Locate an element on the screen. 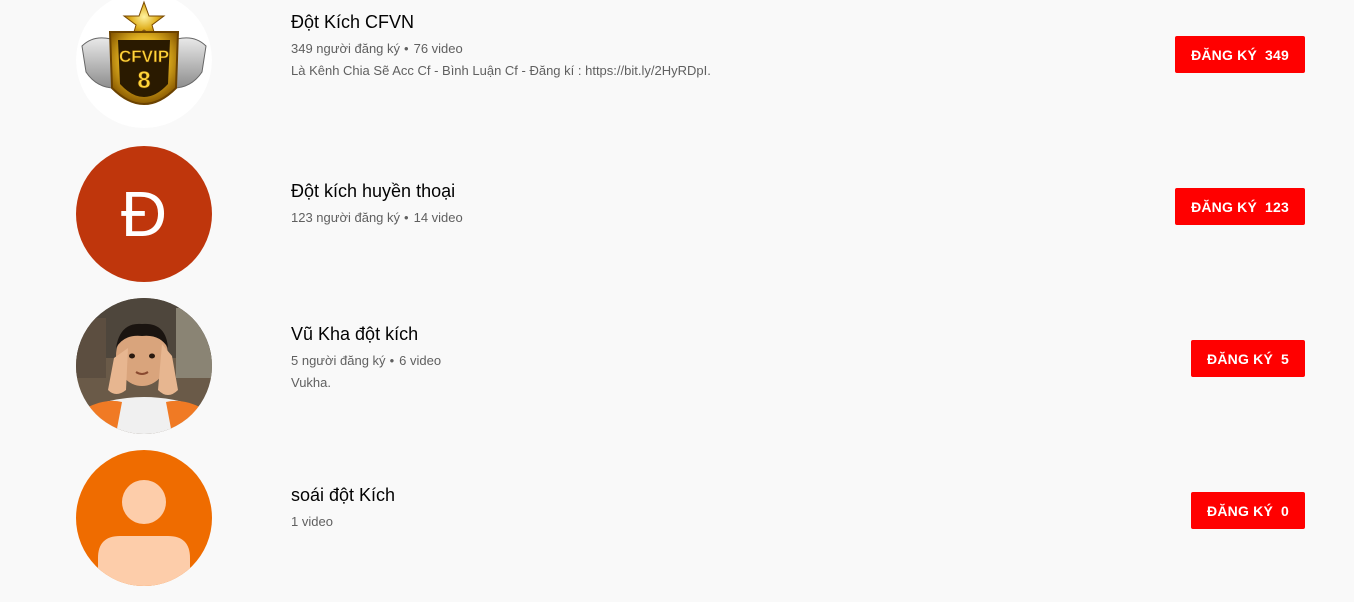 The width and height of the screenshot is (1354, 602). logo-text-8: 8 is located at coordinates (143, 80).